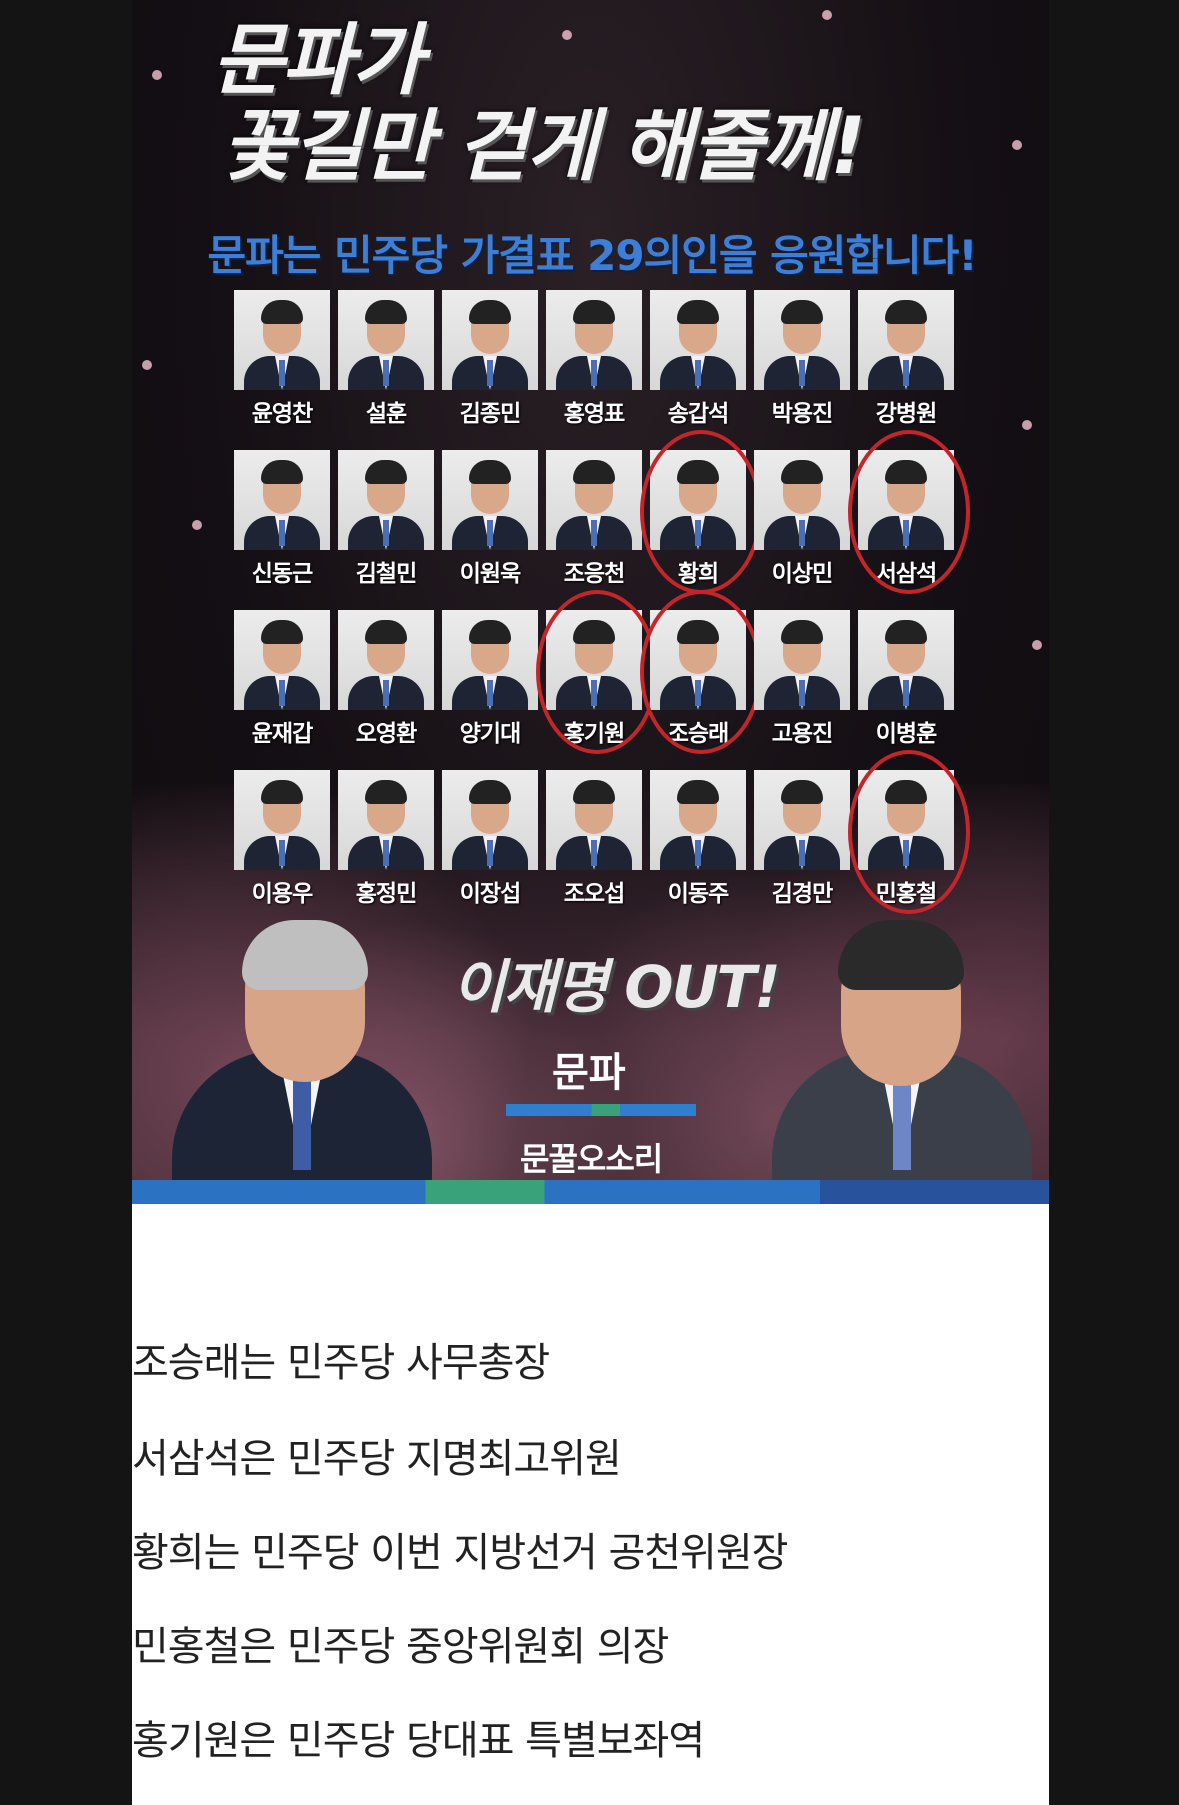 The height and width of the screenshot is (1805, 1179). I want to click on member-card: 황희, so click(701, 516).